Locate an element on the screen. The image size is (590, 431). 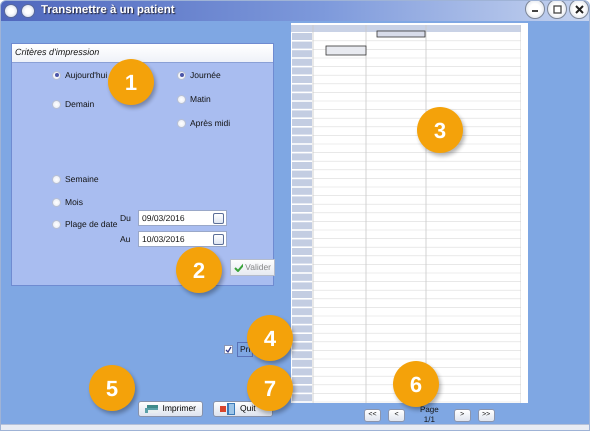
radio-label: Aujourd'hui is located at coordinates (86, 75).